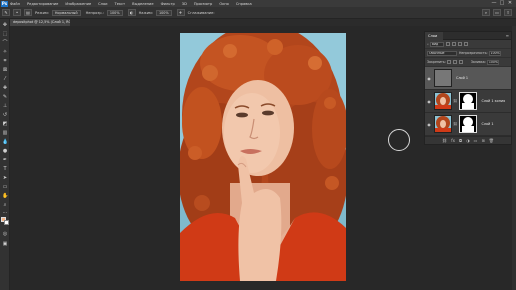 The height and width of the screenshot is (290, 516). What do you see at coordinates (5, 70) in the screenshot?
I see `frame-tool-icon: ⊠` at bounding box center [5, 70].